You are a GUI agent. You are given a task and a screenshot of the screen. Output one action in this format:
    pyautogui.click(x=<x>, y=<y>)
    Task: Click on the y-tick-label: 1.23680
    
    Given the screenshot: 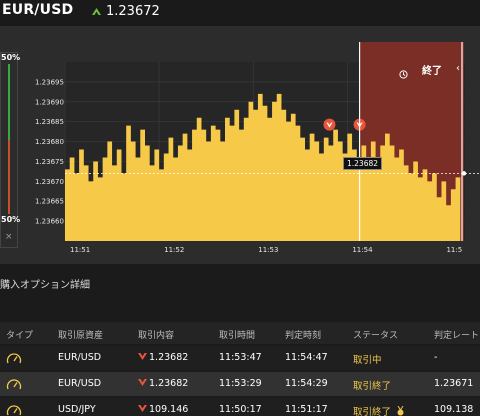 What is the action you would take?
    pyautogui.click(x=49, y=142)
    